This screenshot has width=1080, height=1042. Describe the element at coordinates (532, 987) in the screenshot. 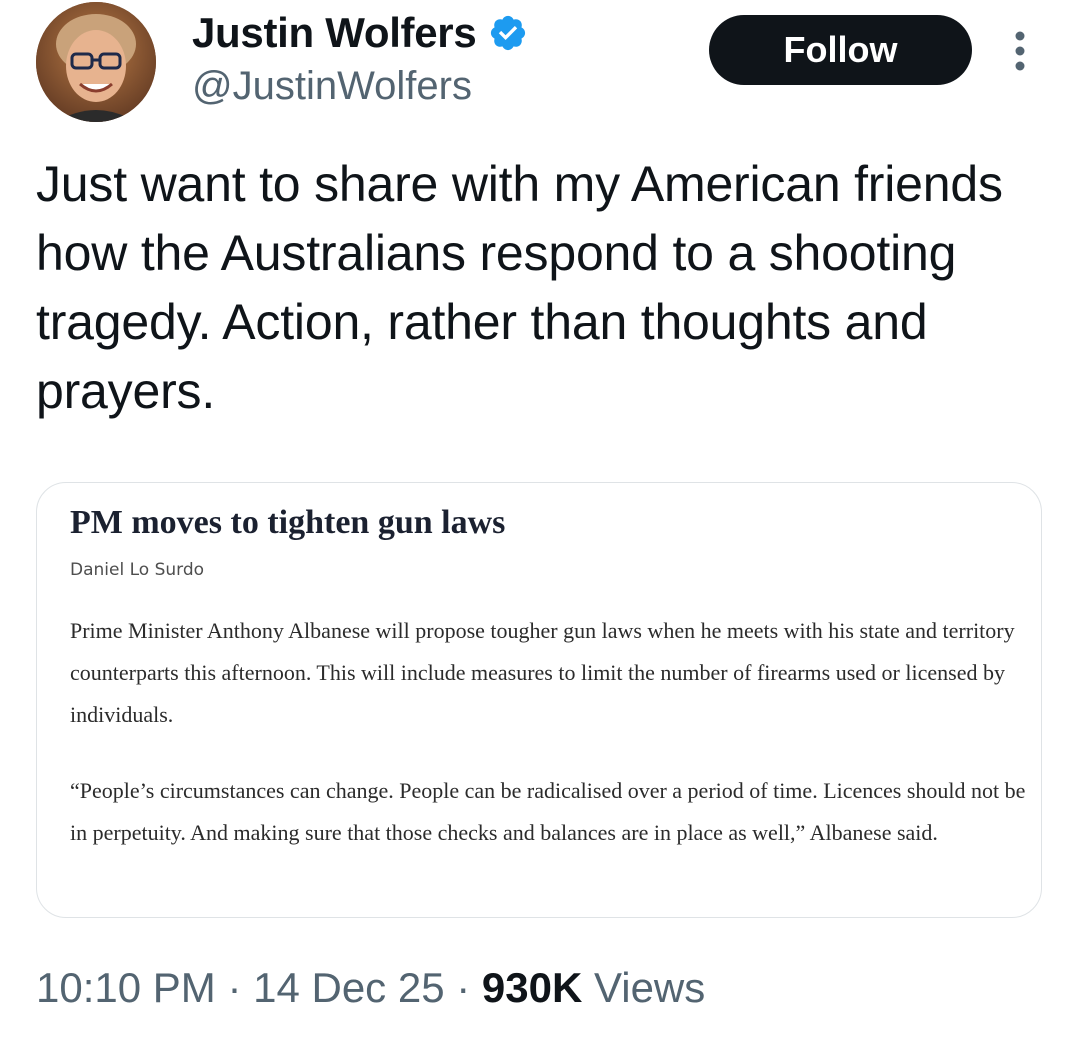

I see `views-count: 930K` at that location.